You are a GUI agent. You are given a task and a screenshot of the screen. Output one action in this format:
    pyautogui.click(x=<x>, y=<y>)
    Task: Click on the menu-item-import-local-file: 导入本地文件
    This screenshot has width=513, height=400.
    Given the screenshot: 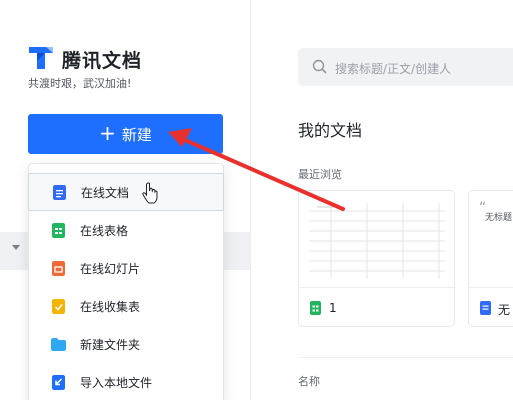 What is the action you would take?
    pyautogui.click(x=126, y=381)
    